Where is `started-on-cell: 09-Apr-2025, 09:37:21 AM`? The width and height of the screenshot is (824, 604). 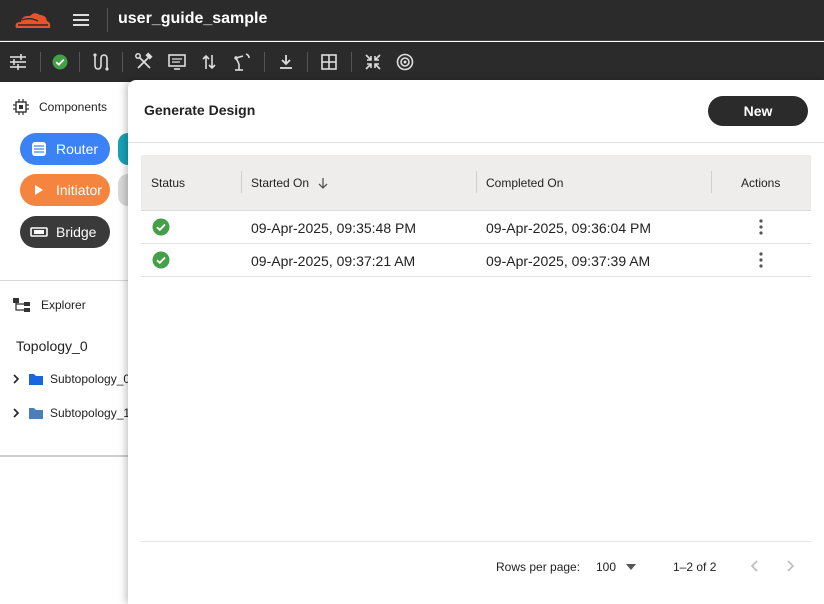 started-on-cell: 09-Apr-2025, 09:37:21 AM is located at coordinates (333, 261).